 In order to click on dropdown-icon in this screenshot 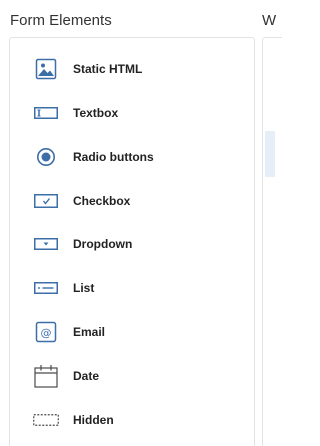, I will do `click(46, 244)`.